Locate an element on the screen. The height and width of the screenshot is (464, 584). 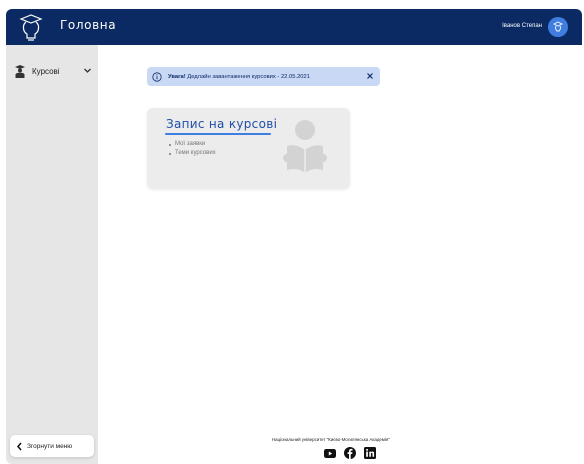
social-links is located at coordinates (350, 453).